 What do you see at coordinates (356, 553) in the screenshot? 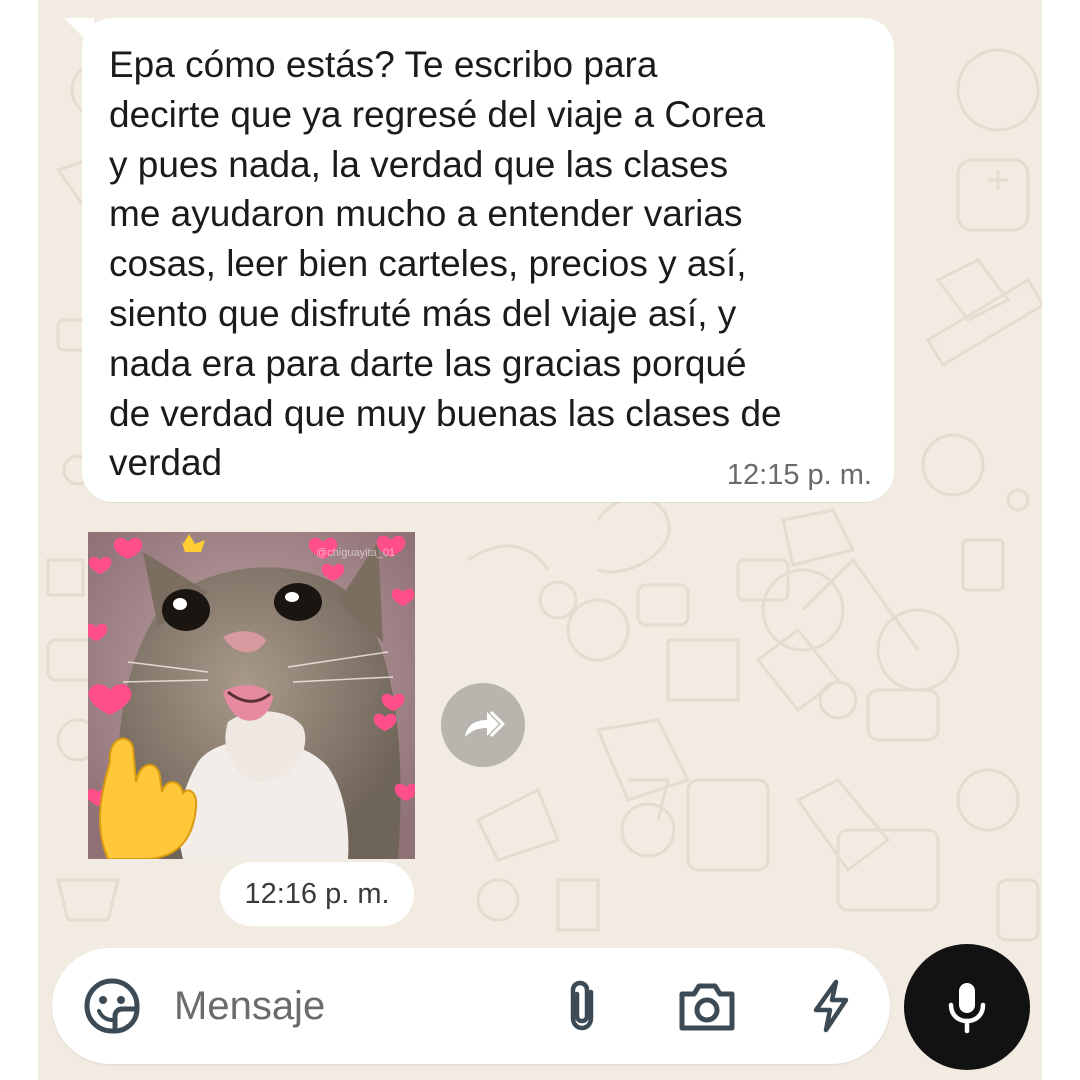
I see `sticker-watermark: @chiguayita_01` at bounding box center [356, 553].